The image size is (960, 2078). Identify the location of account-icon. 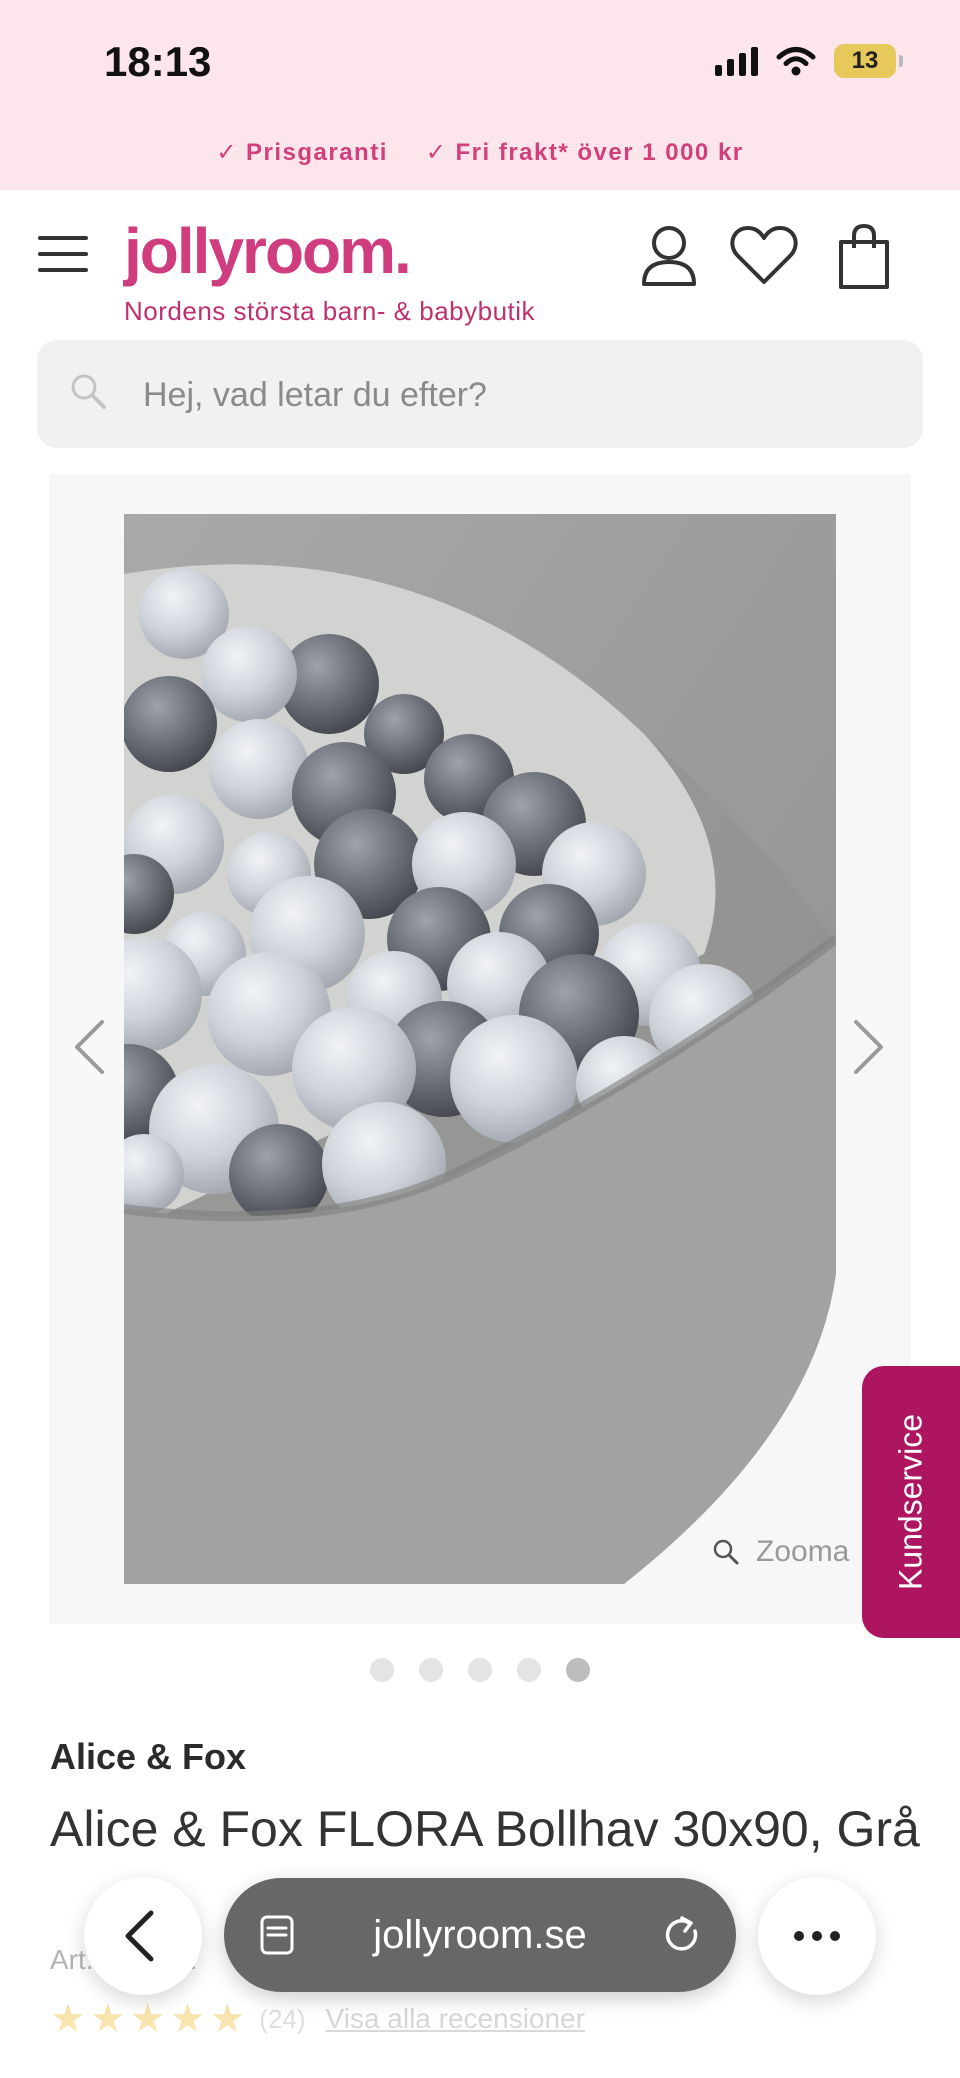
(669, 255).